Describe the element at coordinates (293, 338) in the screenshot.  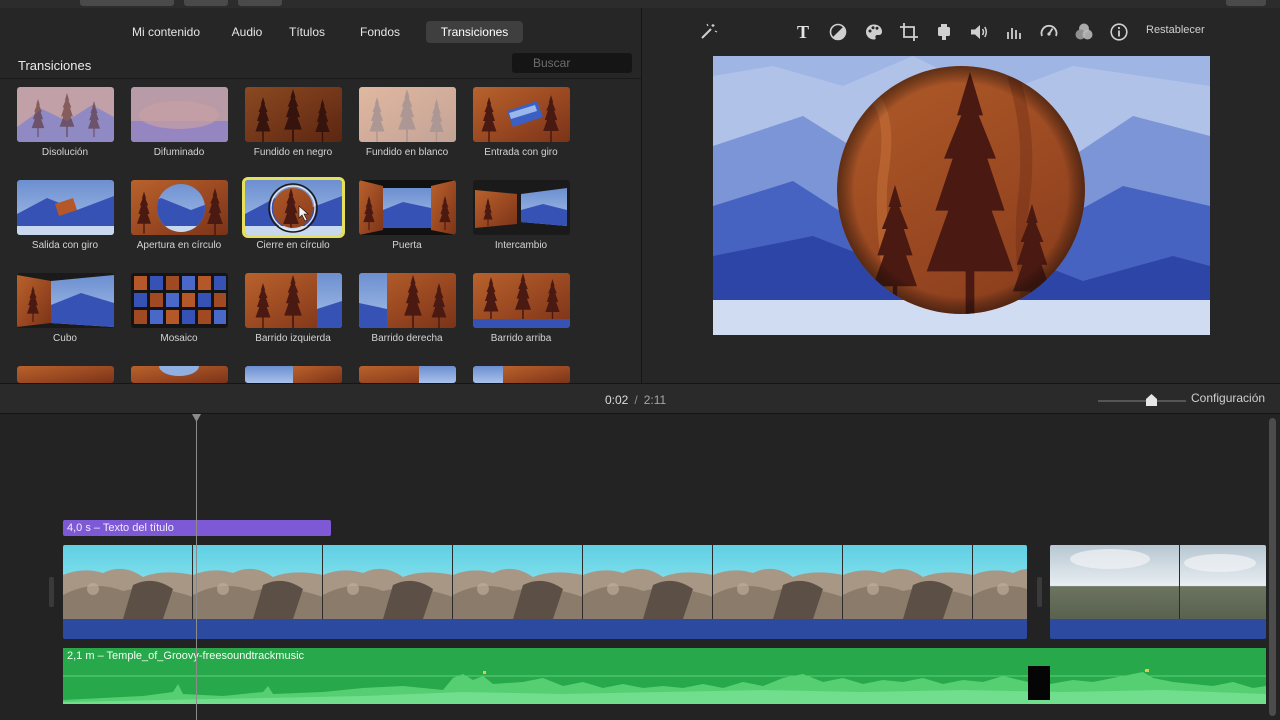
I see `transition-label: Barrido izquierda` at that location.